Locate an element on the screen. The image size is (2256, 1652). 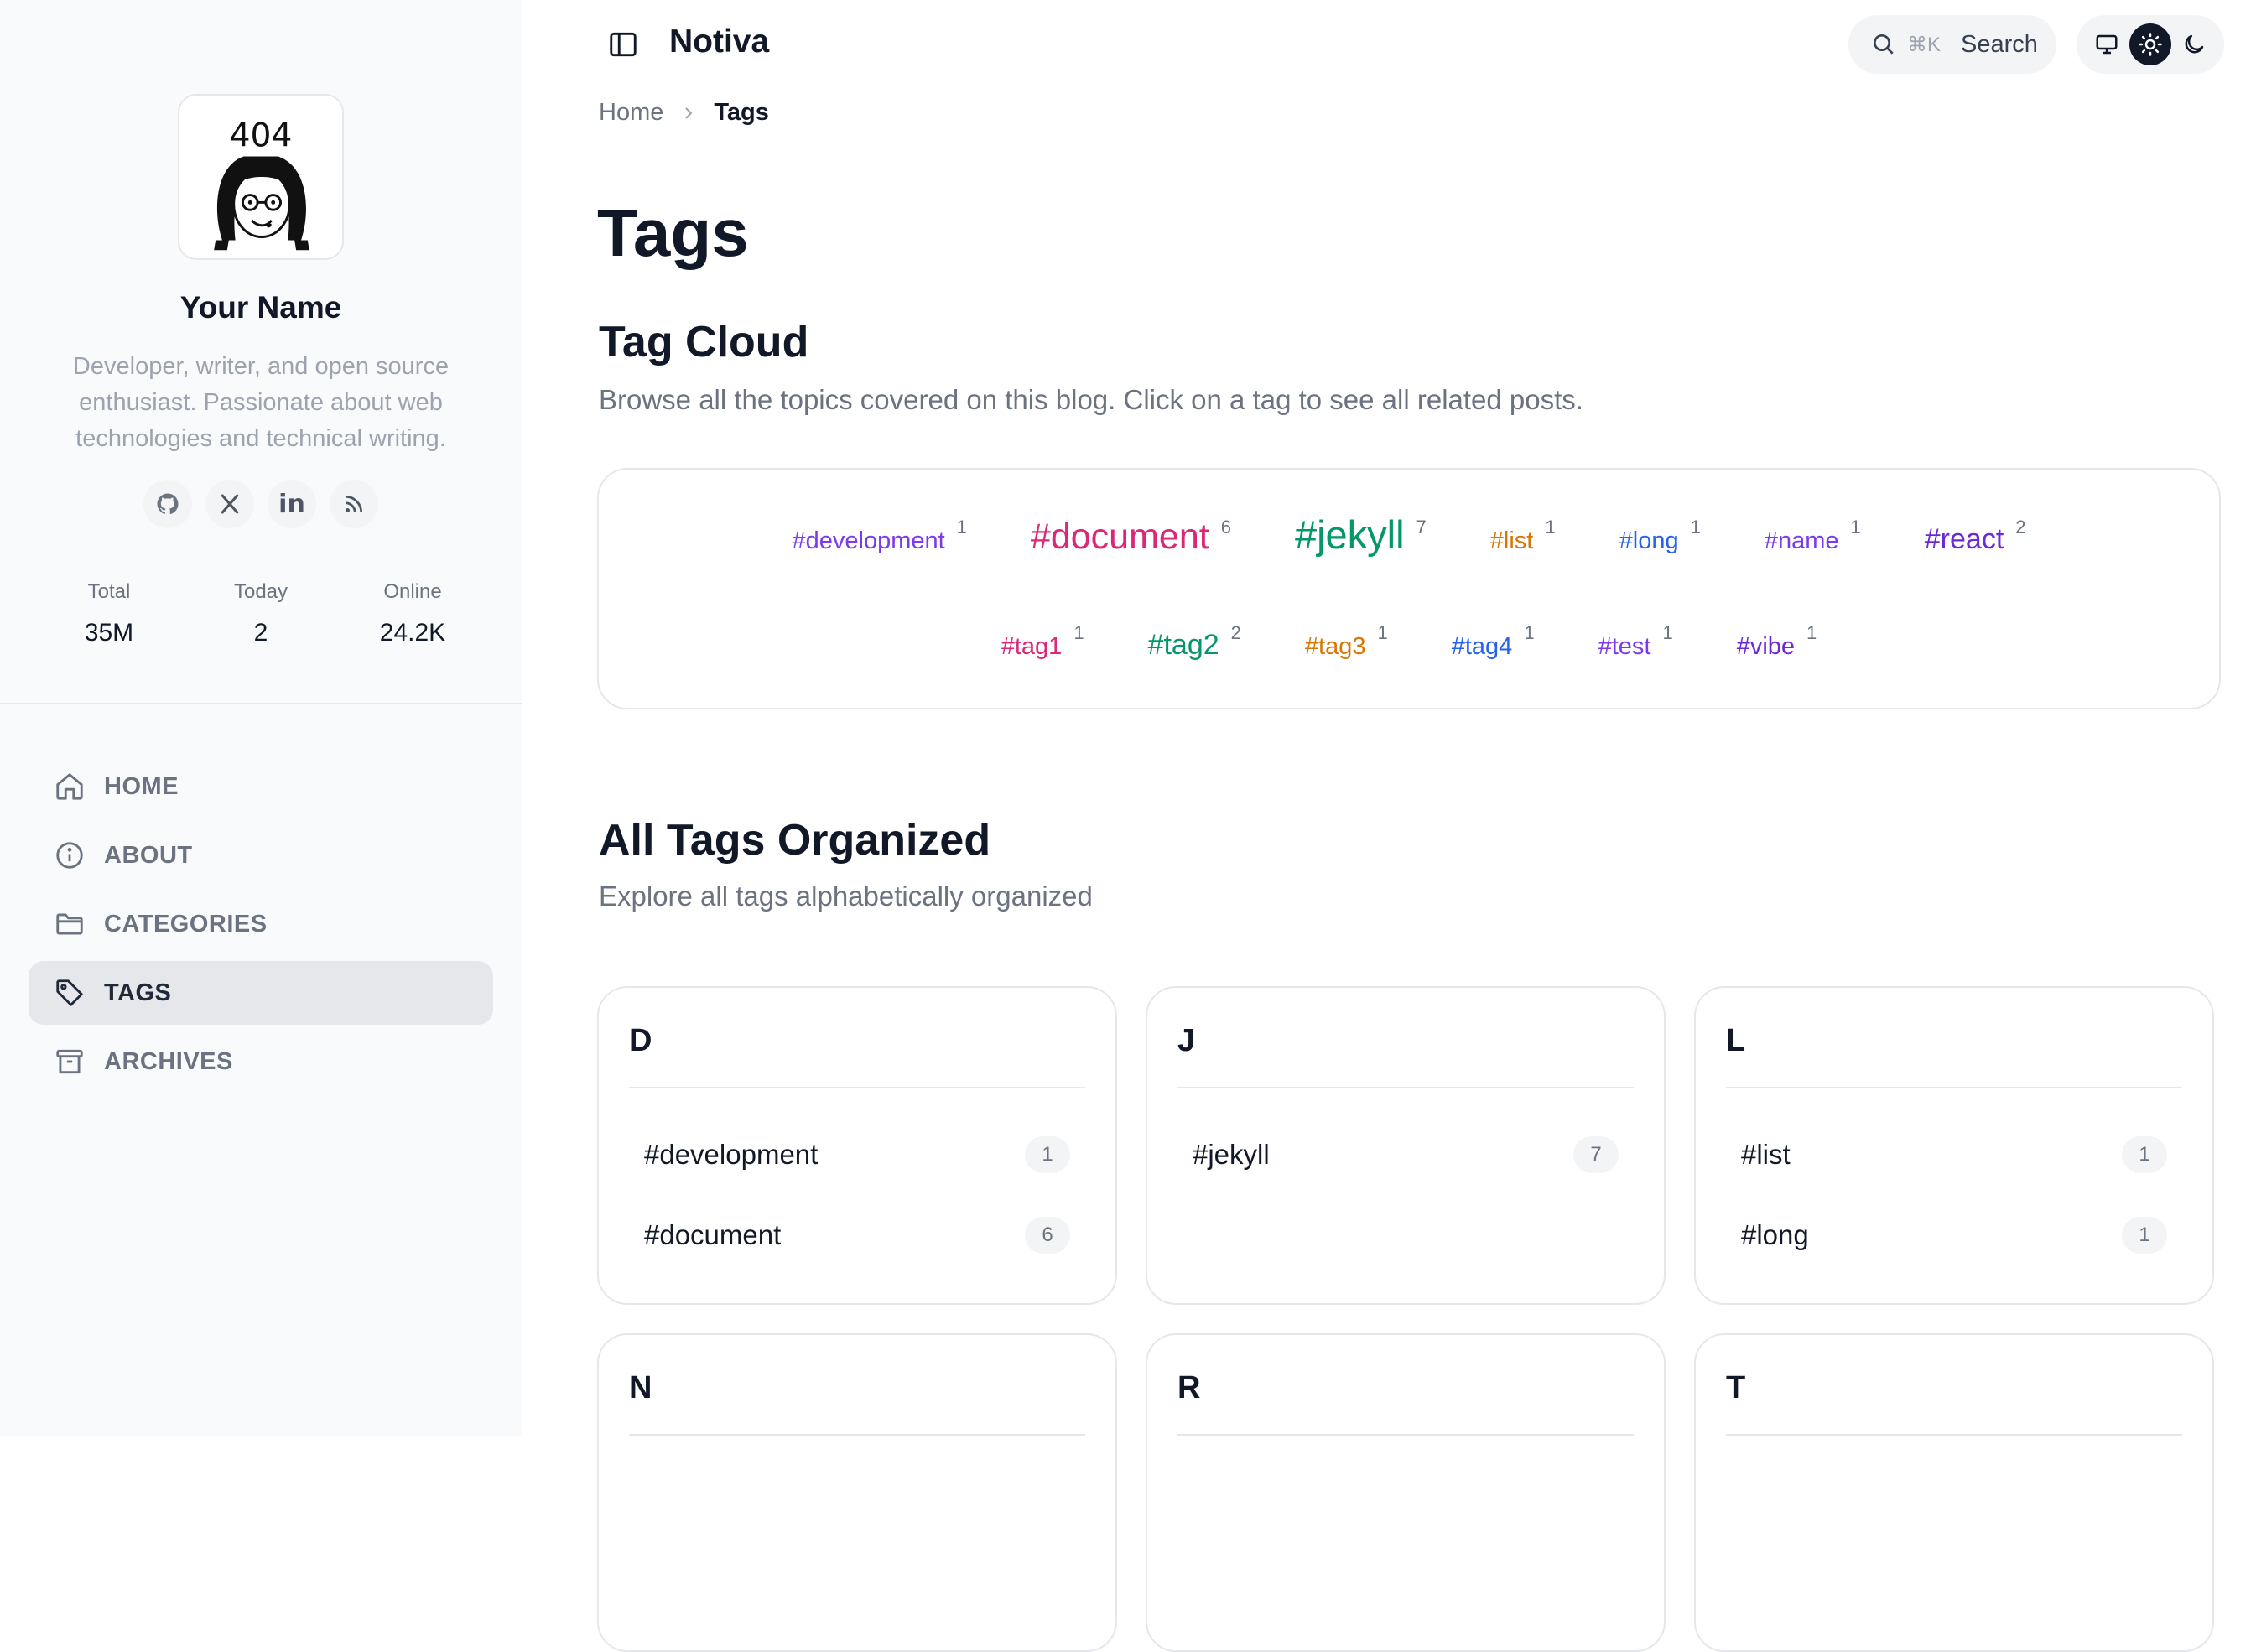
letter-group-d: D #development 1 #document 6 is located at coordinates (857, 1145).